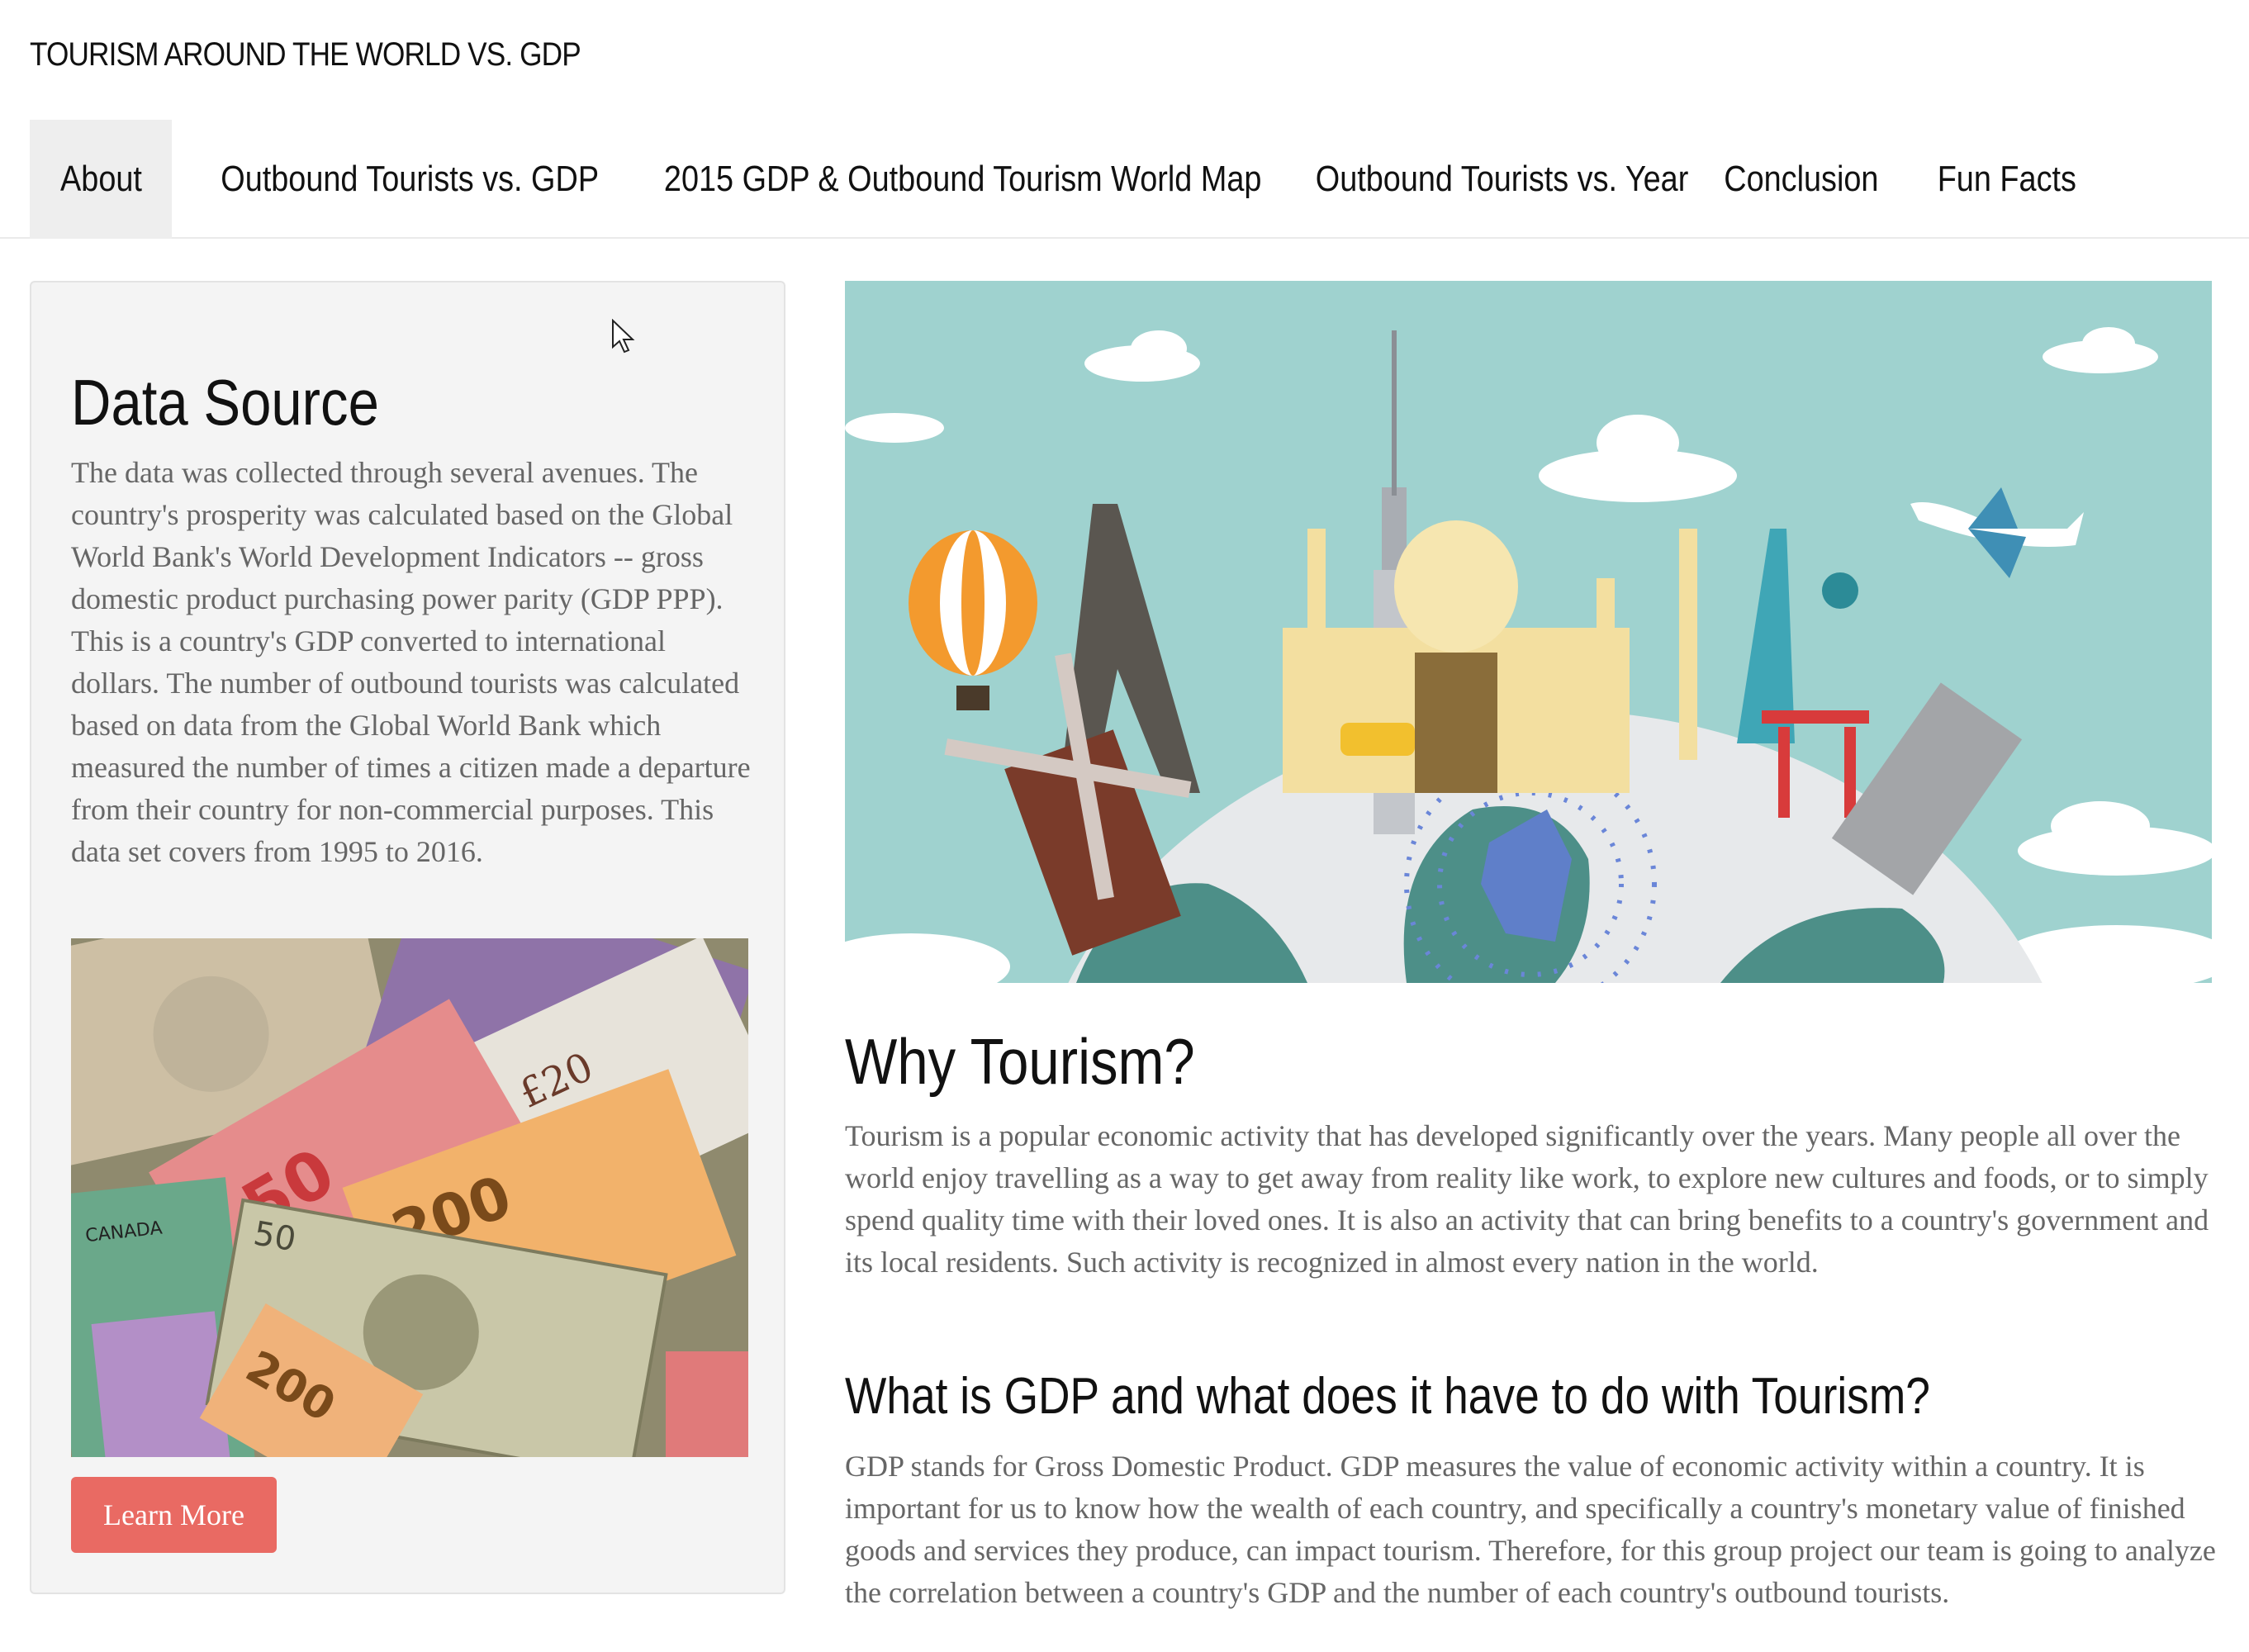 Image resolution: width=2249 pixels, height=1652 pixels. I want to click on data-source-heading: Data Source, so click(225, 402).